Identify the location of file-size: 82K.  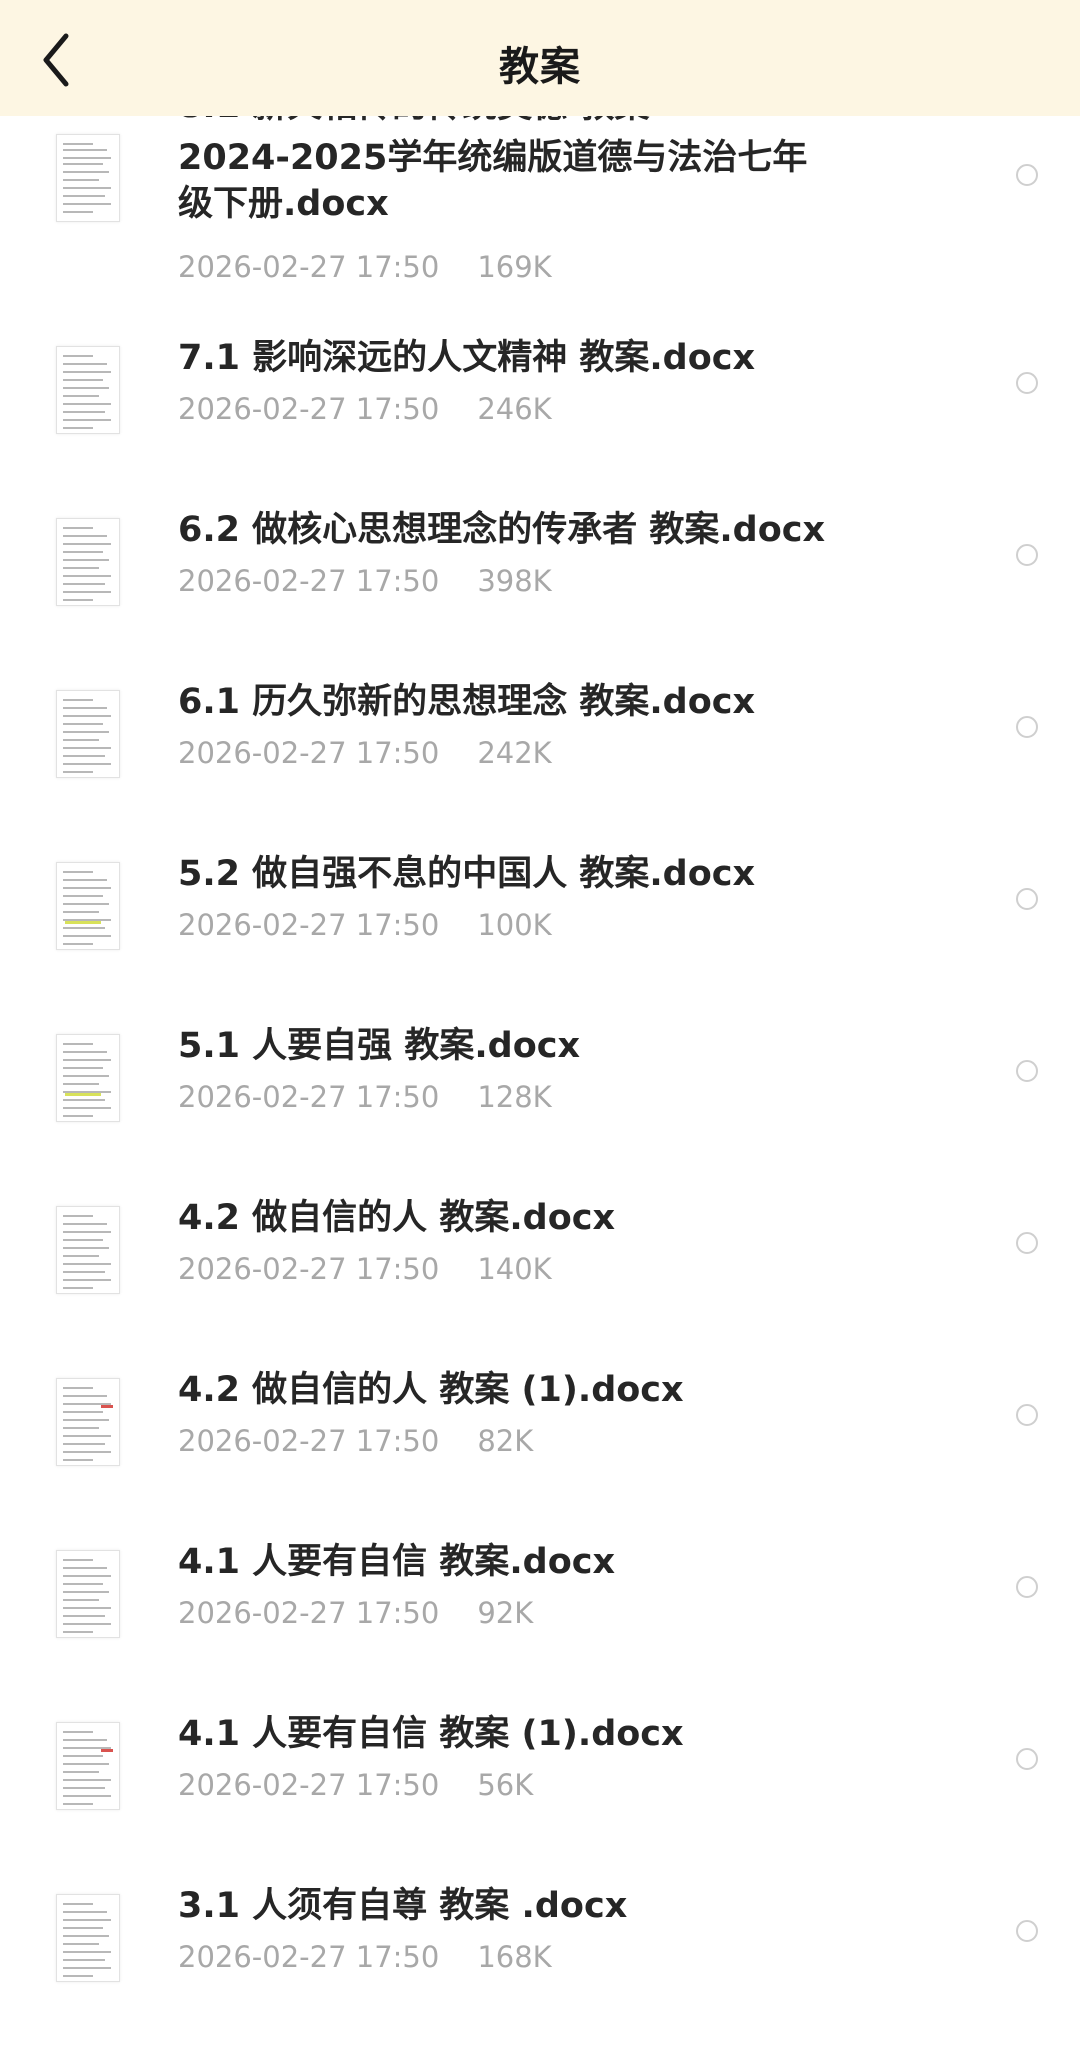
(505, 1441).